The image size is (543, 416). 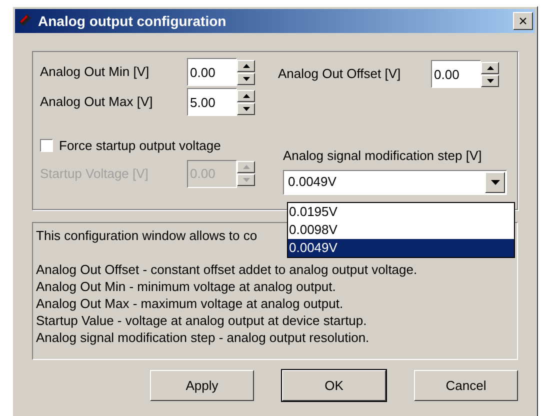 What do you see at coordinates (186, 286) in the screenshot?
I see `info-text: Analog Out Min - minimum voltage at analog output.` at bounding box center [186, 286].